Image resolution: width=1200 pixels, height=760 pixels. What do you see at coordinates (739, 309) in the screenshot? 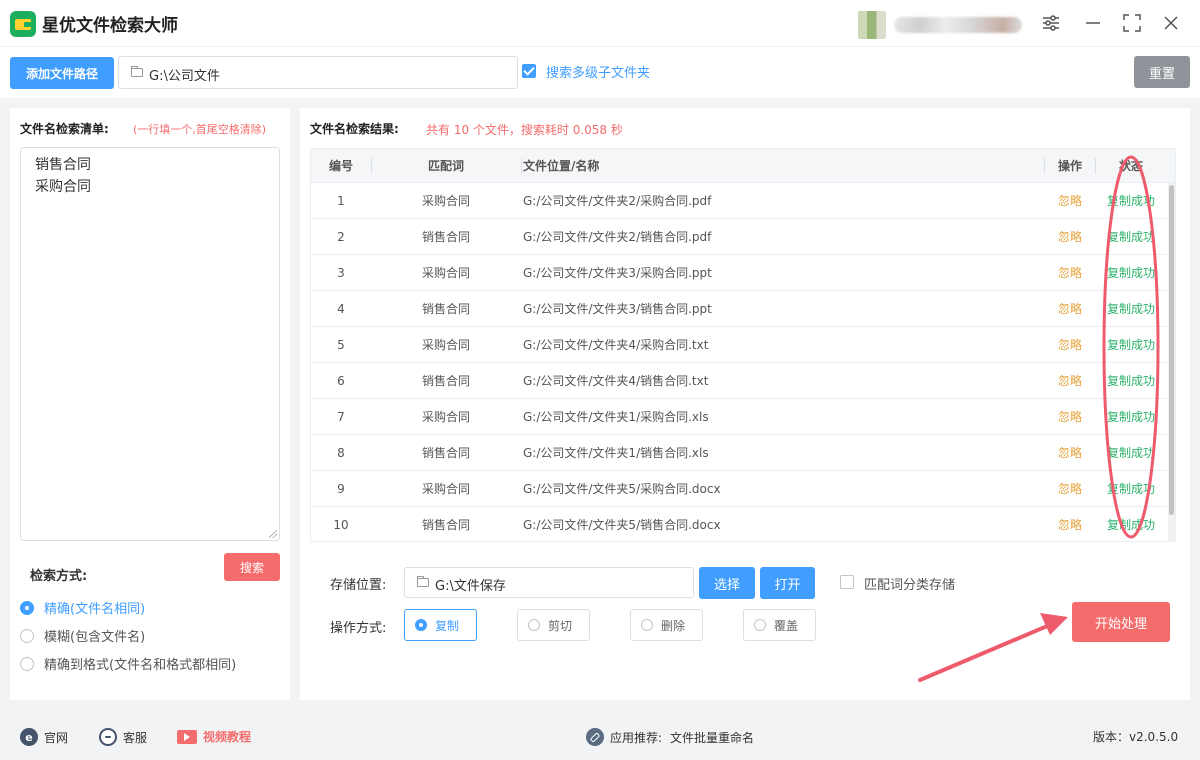
I see `table-row: 4 销售合同 G:/公司文件/文件夹3/销售合同.ppt 忽略 复制成功` at bounding box center [739, 309].